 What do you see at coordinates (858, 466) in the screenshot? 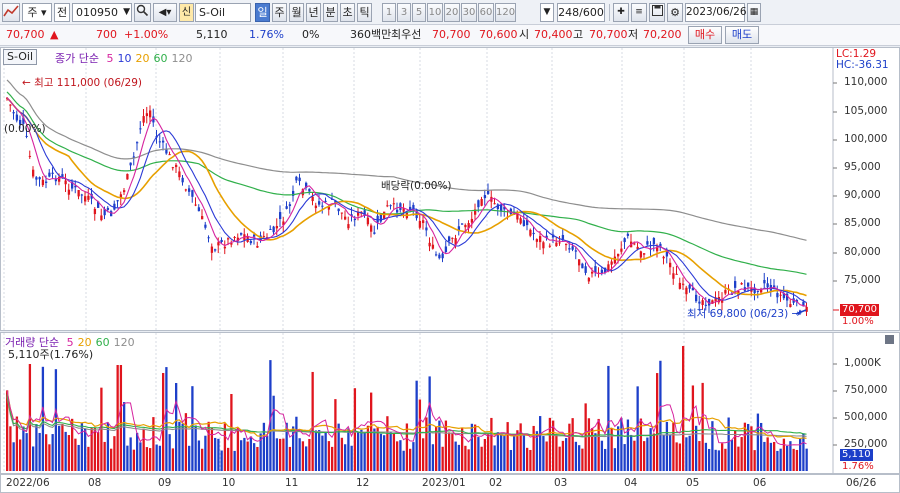
I see `volume-pct-tag: 1.76%` at bounding box center [858, 466].